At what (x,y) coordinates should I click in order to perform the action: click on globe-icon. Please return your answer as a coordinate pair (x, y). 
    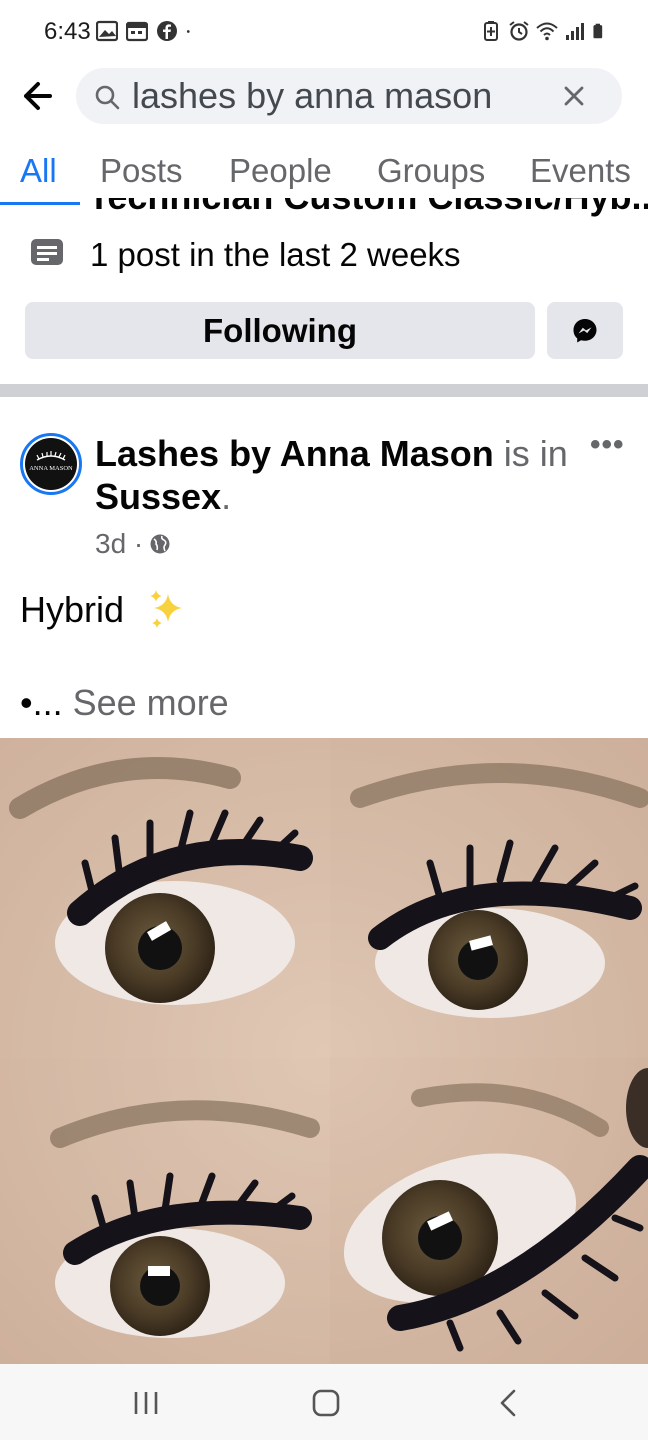
    Looking at the image, I should click on (160, 544).